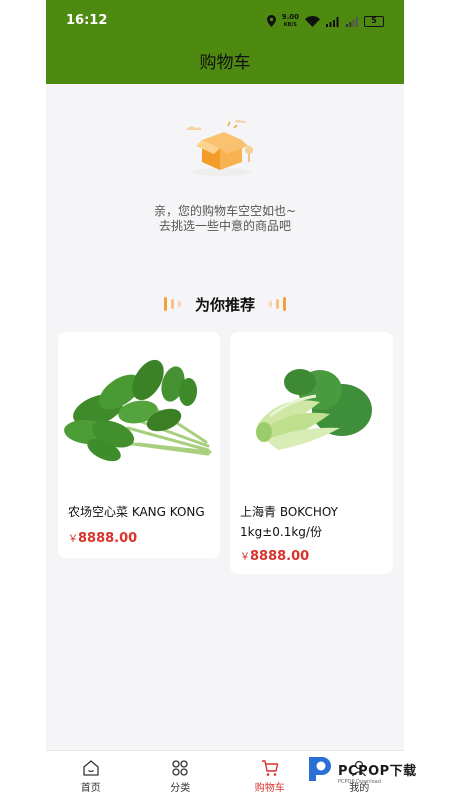  What do you see at coordinates (172, 304) in the screenshot?
I see `title-decoration-left` at bounding box center [172, 304].